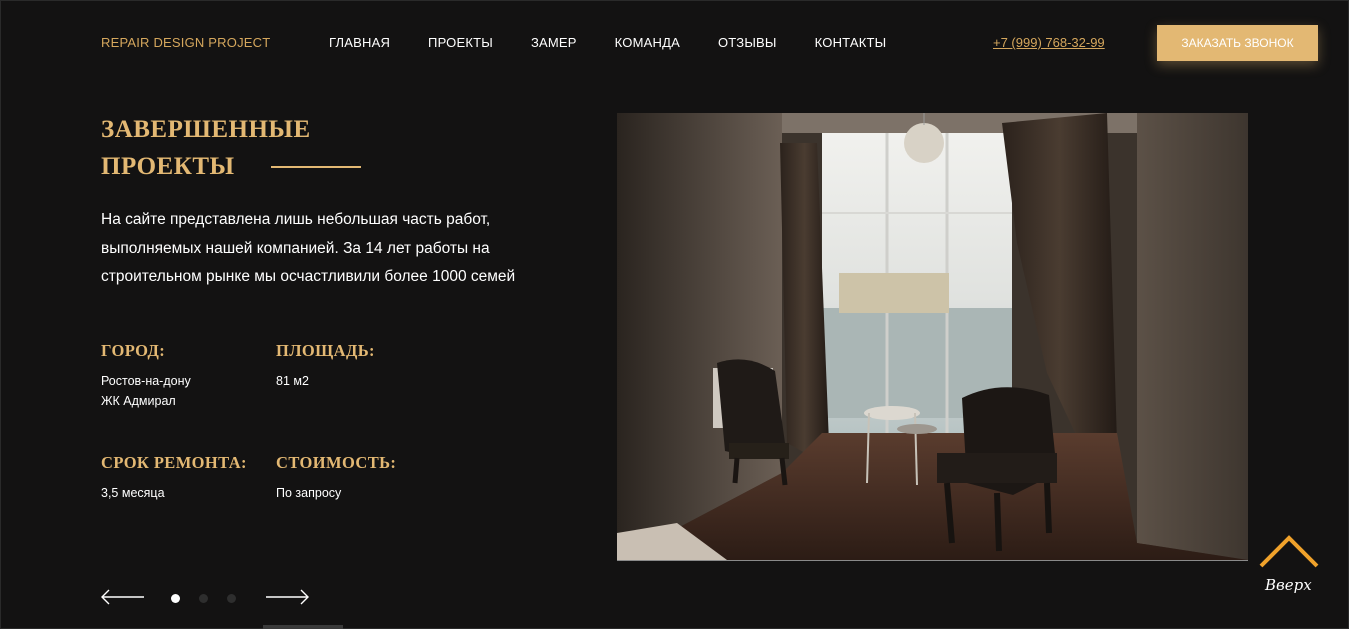 This screenshot has width=1349, height=629. What do you see at coordinates (747, 42) in the screenshot?
I see `nav-item-reviews: ОТЗЫВЫ` at bounding box center [747, 42].